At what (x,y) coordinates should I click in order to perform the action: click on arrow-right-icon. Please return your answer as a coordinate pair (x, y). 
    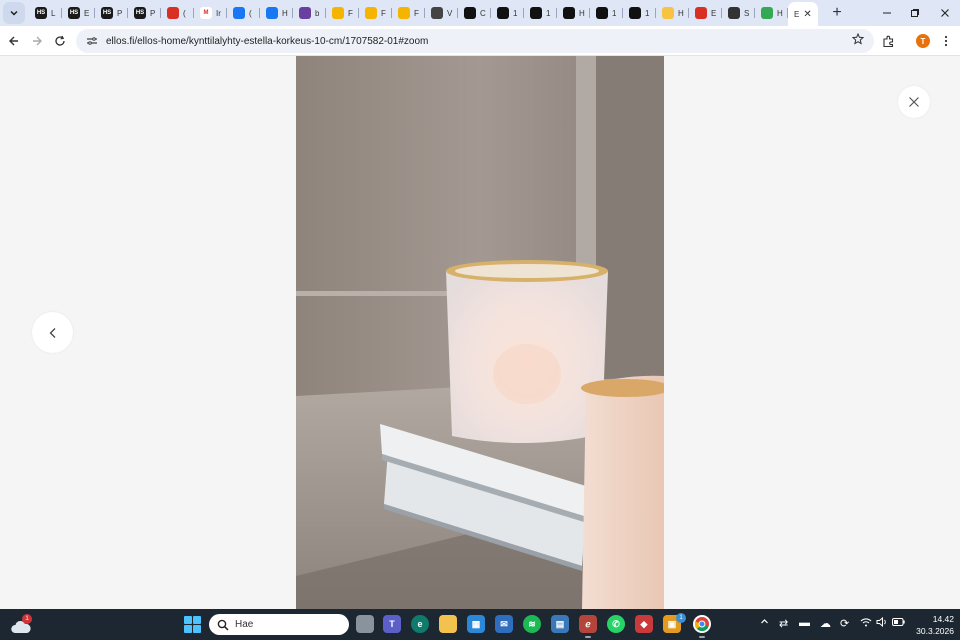
    Looking at the image, I should click on (37, 41).